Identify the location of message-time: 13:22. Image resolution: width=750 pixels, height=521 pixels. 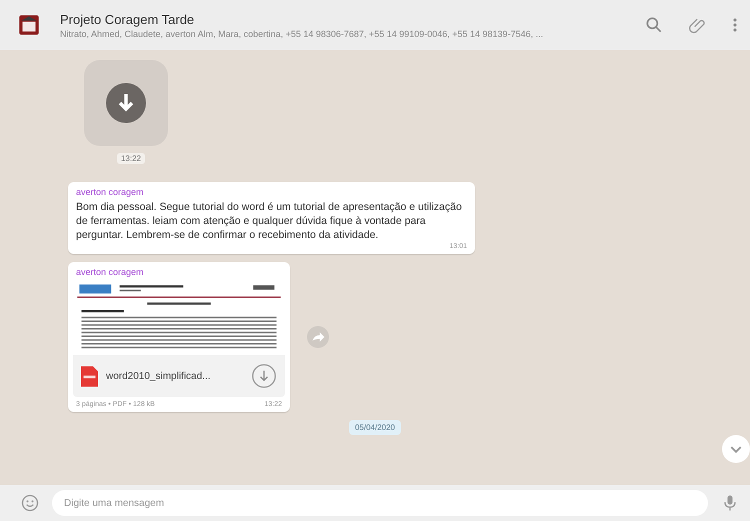
(131, 158).